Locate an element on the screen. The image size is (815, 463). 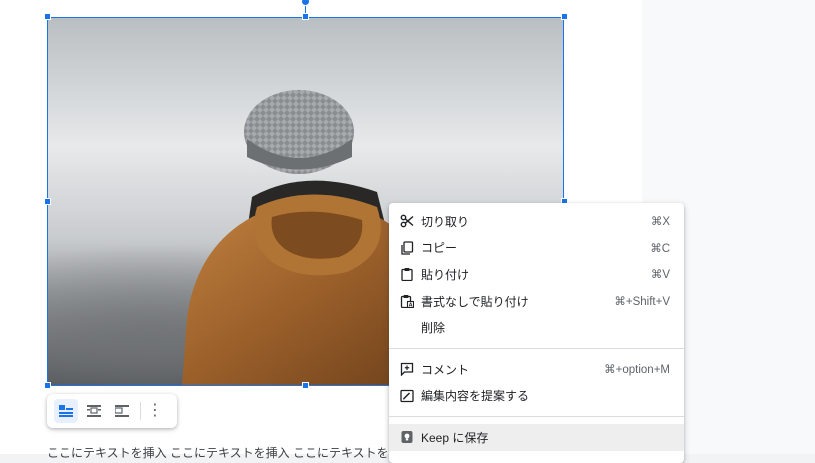
menu-item-cut: 切り取り ⌘X is located at coordinates (536, 221).